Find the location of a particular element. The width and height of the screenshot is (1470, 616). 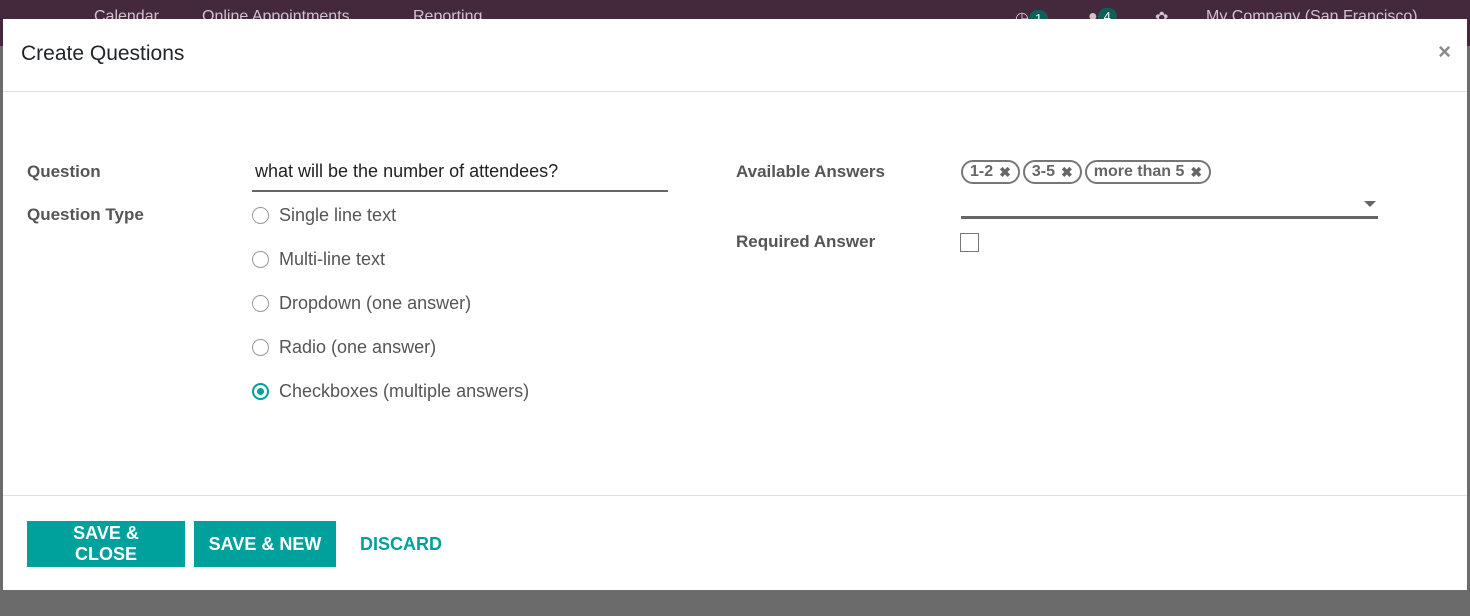

dialog-header: Create Questions × is located at coordinates (735, 55).